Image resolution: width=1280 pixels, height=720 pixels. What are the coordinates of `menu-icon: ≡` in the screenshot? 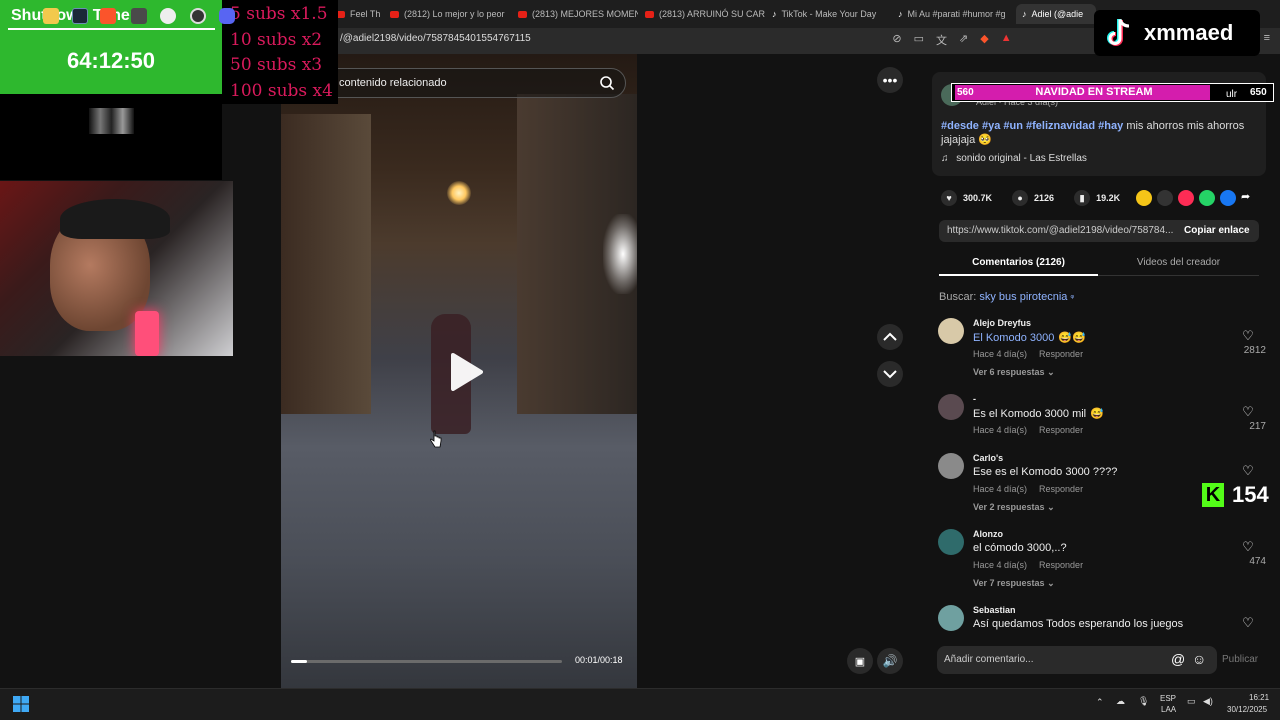 It's located at (1267, 40).